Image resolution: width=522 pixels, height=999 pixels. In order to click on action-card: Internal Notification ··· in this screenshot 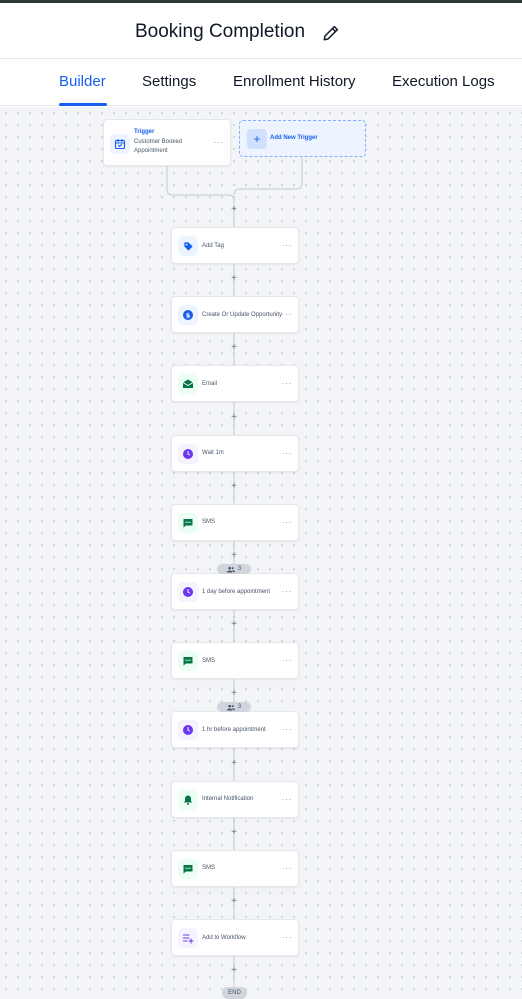, I will do `click(235, 799)`.